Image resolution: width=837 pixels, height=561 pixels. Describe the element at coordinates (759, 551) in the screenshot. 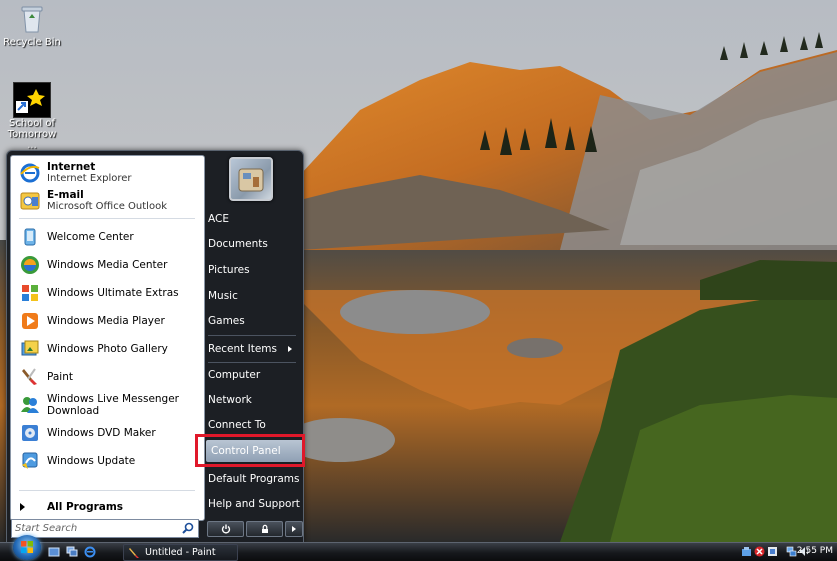

I see `security-alert-icon` at that location.